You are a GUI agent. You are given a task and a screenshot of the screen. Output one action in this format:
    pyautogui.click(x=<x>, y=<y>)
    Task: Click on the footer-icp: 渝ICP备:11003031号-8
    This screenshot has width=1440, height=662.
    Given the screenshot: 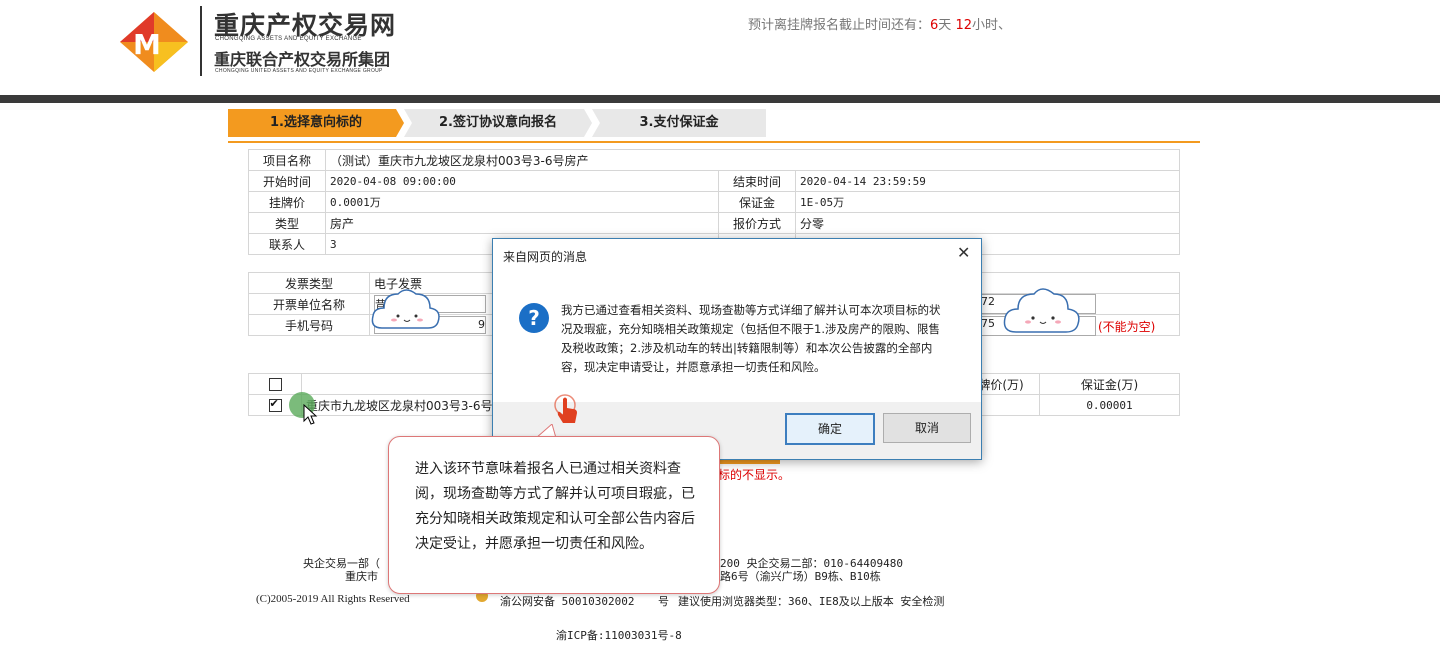 What is the action you would take?
    pyautogui.click(x=619, y=635)
    